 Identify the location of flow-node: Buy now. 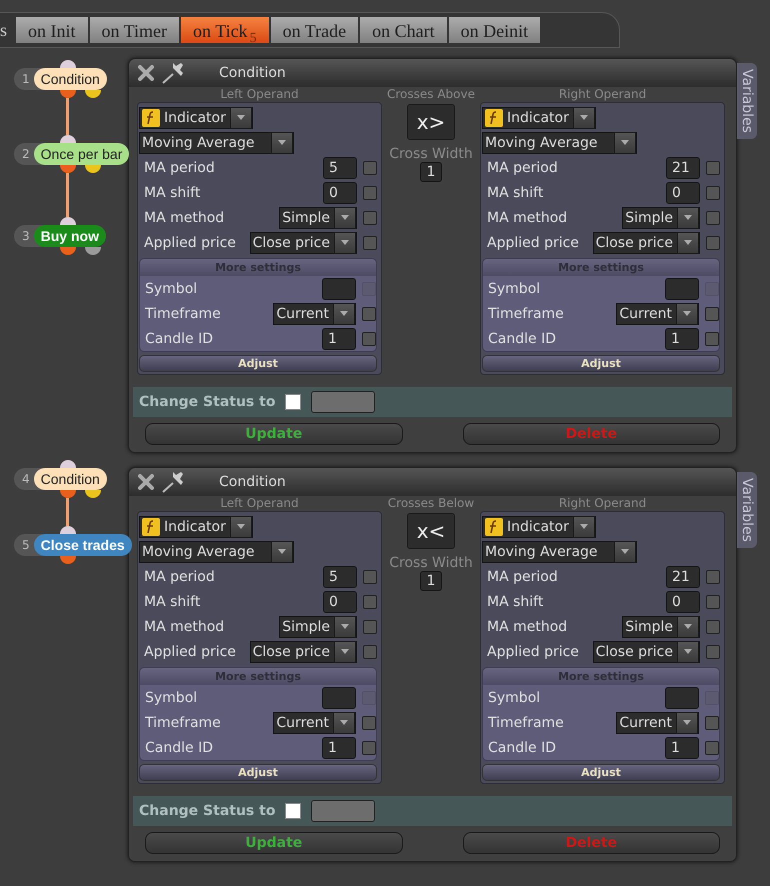
(70, 236).